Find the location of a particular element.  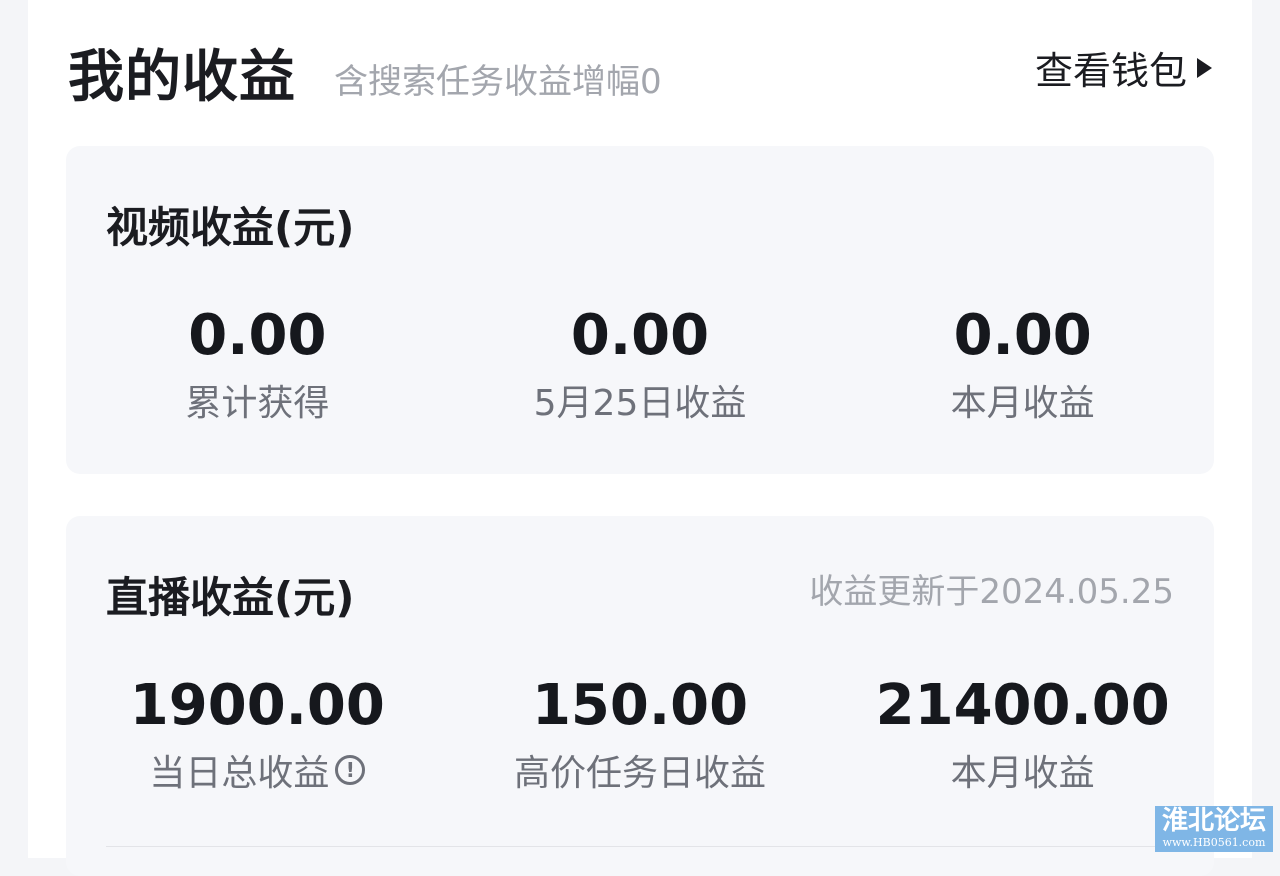

stat-value: 21400.00 is located at coordinates (1022, 705).